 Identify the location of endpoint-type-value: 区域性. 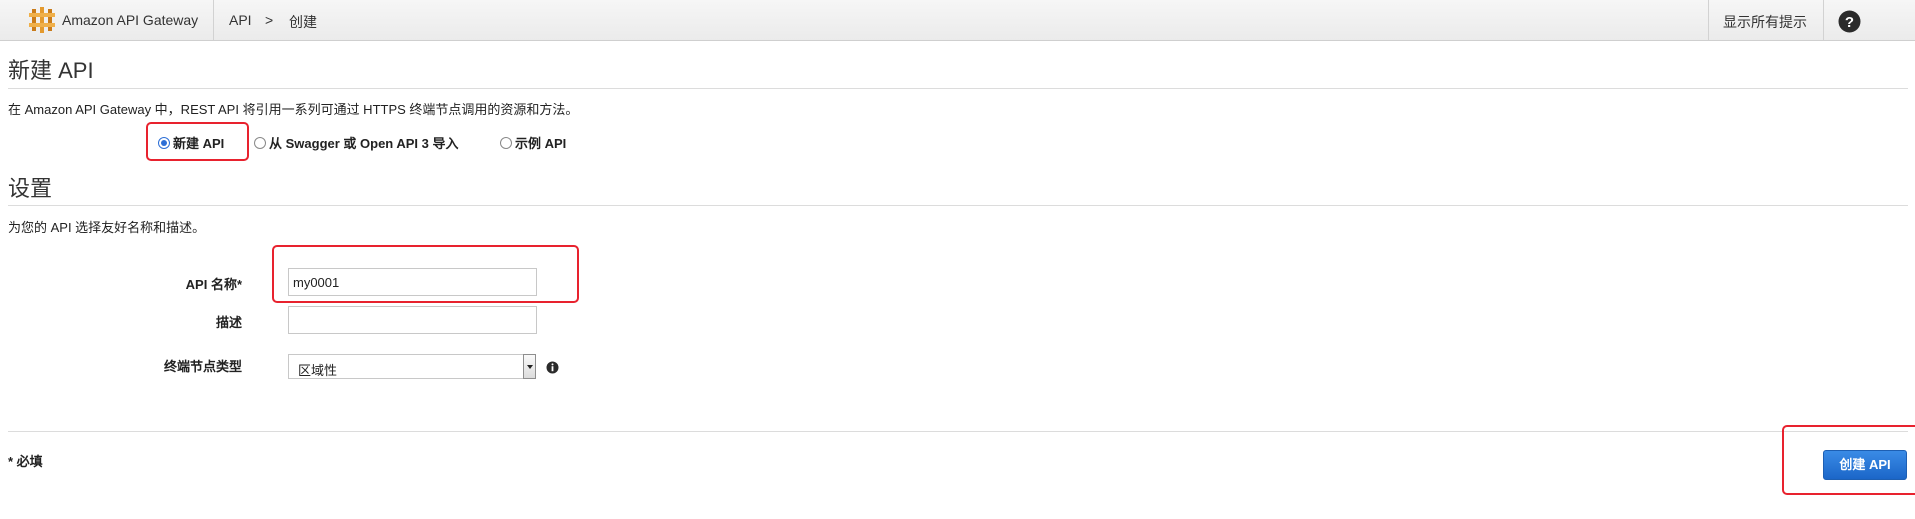
(317, 369).